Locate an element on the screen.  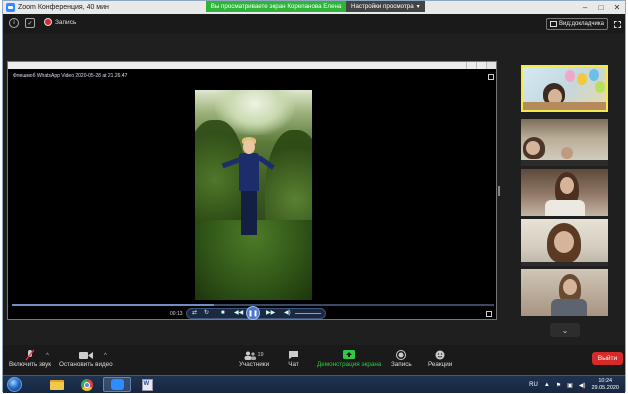
chat-label: Чат is located at coordinates (293, 364).